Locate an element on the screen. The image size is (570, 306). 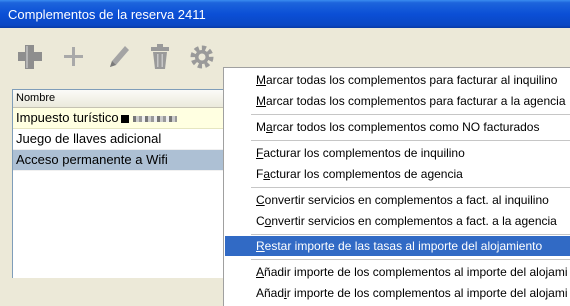
list-row: Impuesto turístico is located at coordinates (119, 118).